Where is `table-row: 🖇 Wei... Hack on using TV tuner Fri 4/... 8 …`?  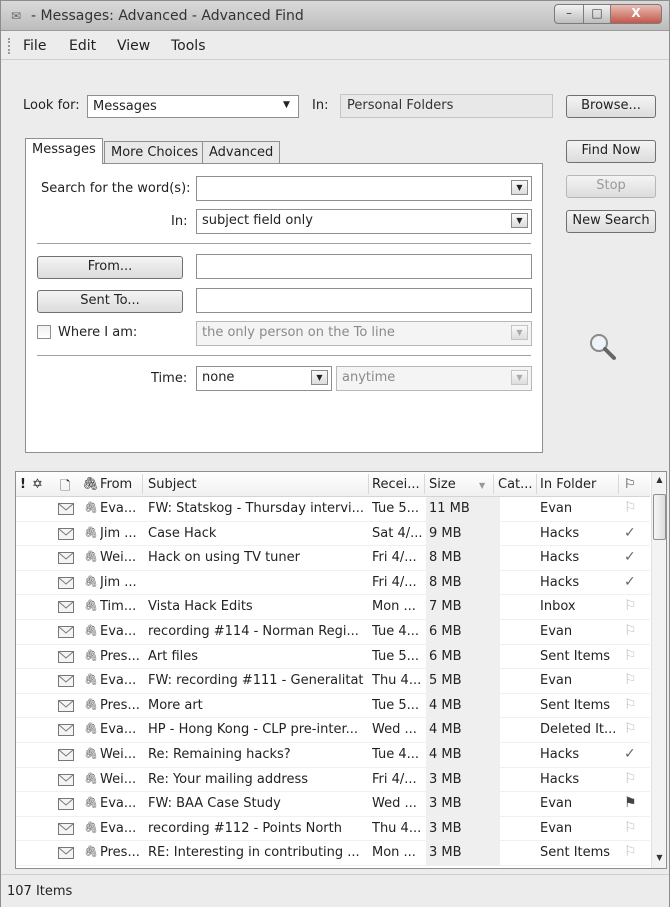 table-row: 🖇 Wei... Hack on using TV tuner Fri 4/... 8 … is located at coordinates (333, 558).